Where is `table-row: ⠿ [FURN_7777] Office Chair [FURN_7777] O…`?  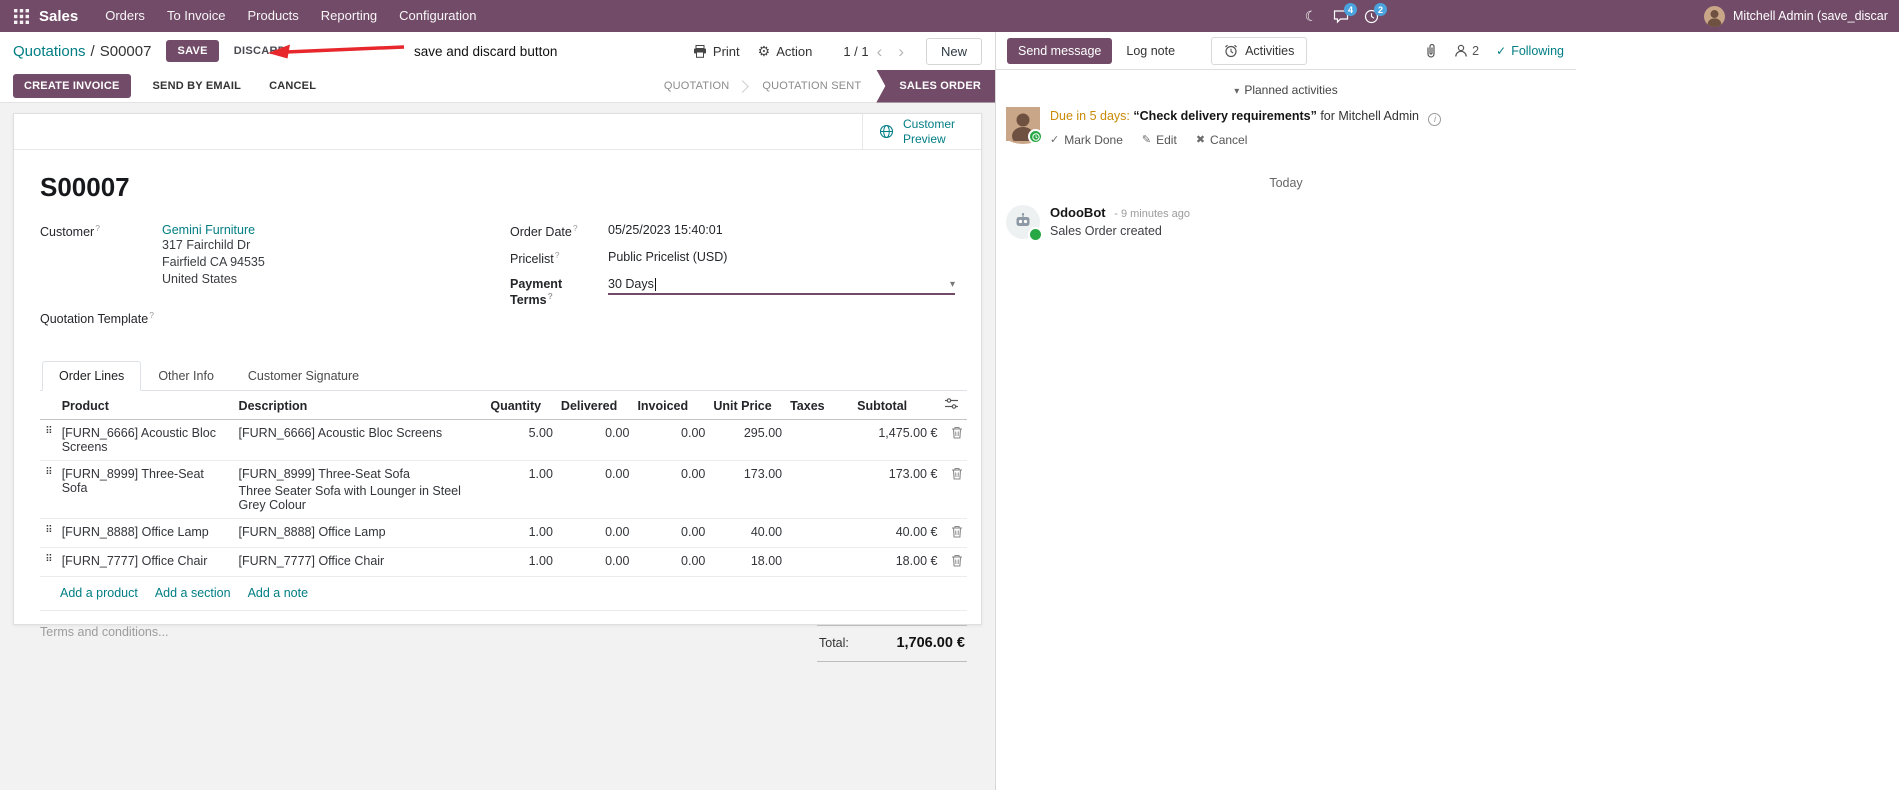 table-row: ⠿ [FURN_7777] Office Chair [FURN_7777] O… is located at coordinates (503, 562).